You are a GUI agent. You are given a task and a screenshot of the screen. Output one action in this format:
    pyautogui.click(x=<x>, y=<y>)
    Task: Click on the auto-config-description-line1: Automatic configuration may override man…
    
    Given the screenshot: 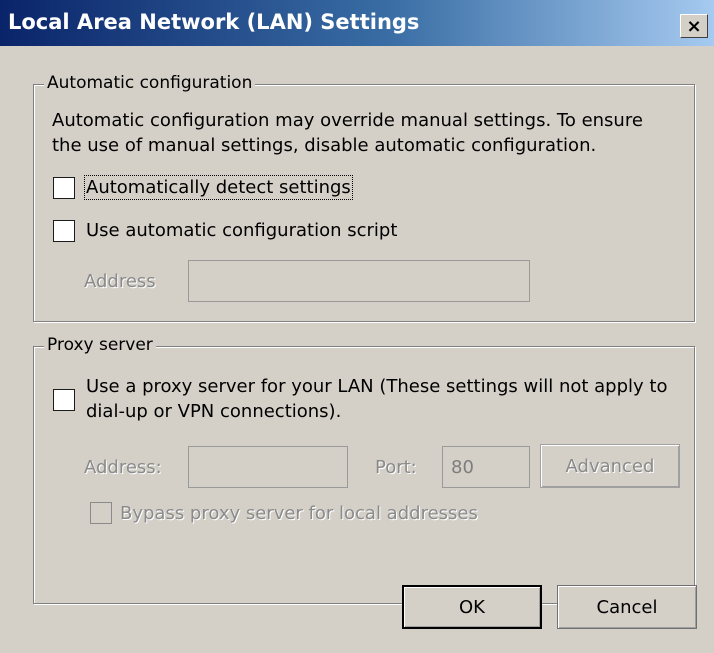 What is the action you would take?
    pyautogui.click(x=347, y=120)
    